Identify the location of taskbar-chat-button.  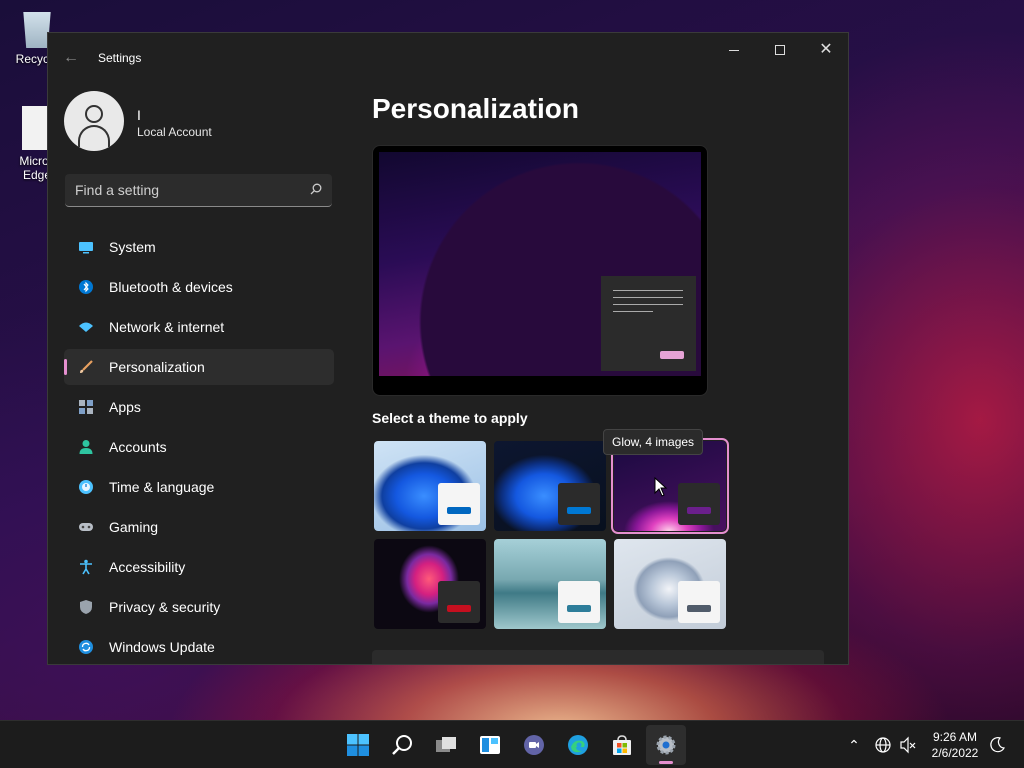
(534, 745).